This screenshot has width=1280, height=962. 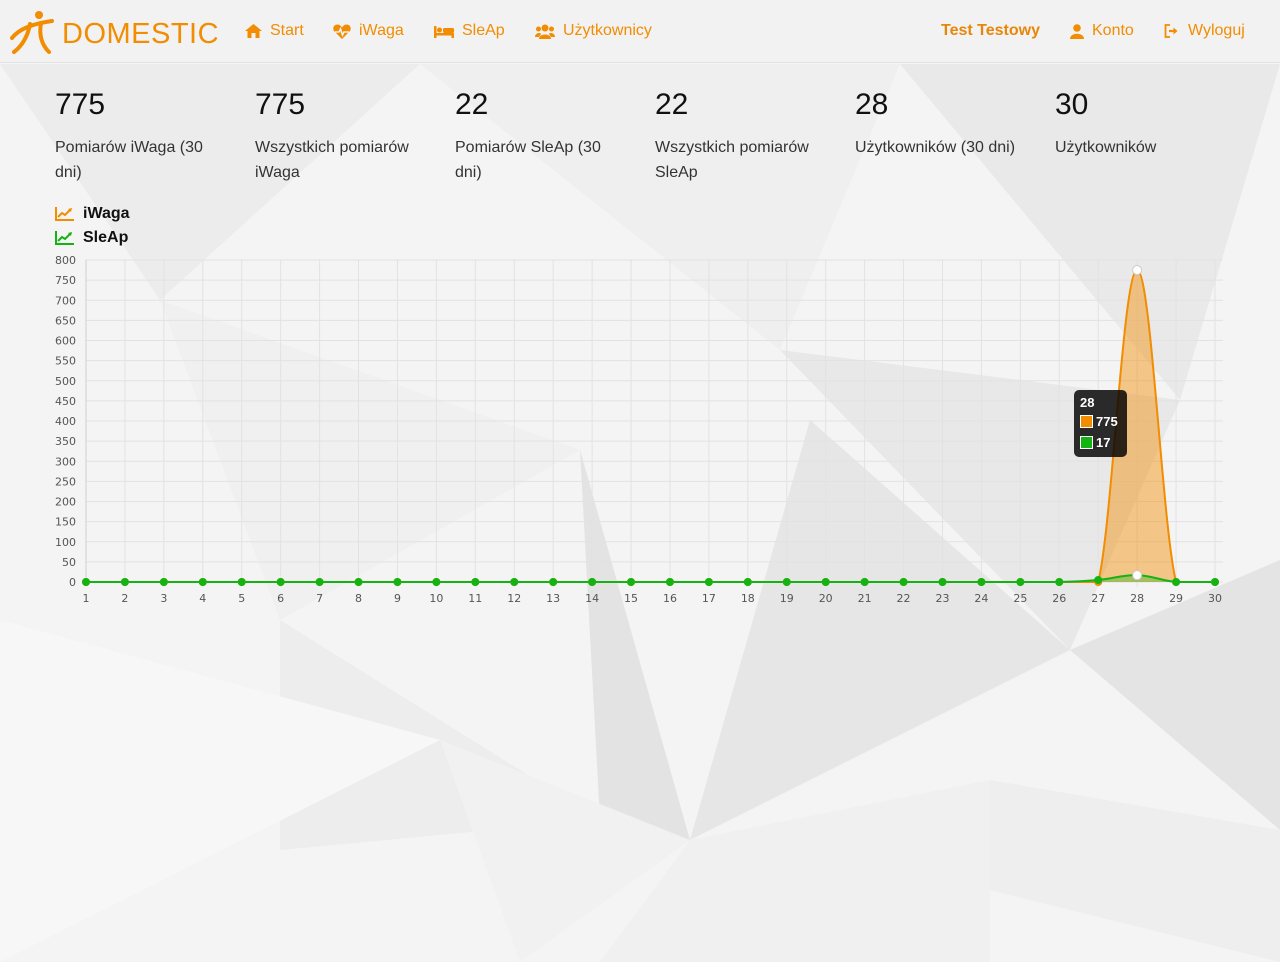 I want to click on series-line-sleap, so click(x=650, y=578).